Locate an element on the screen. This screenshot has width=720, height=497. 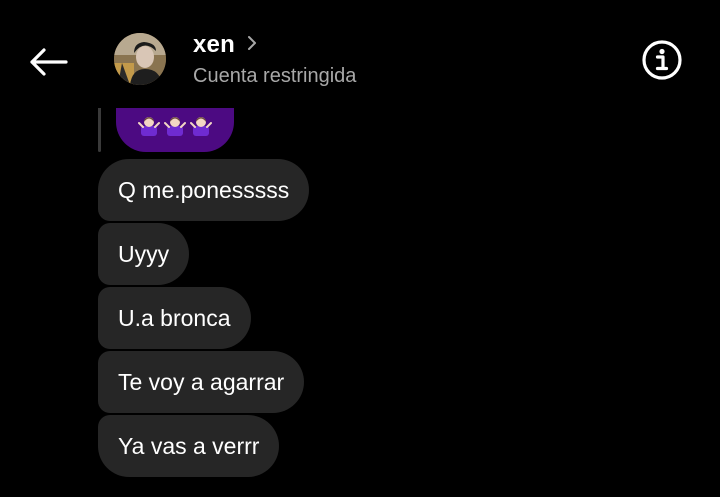
profile-photo is located at coordinates (140, 59).